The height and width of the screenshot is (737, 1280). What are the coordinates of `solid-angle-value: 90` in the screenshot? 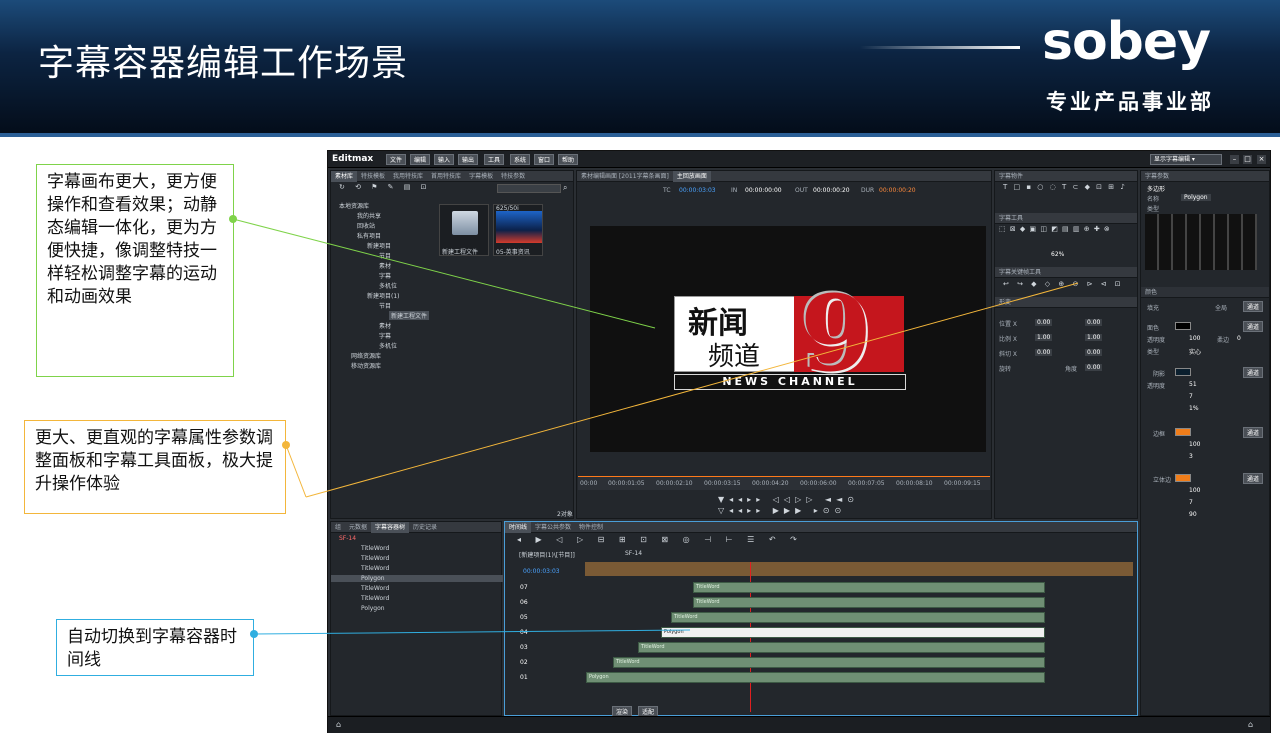 It's located at (1193, 514).